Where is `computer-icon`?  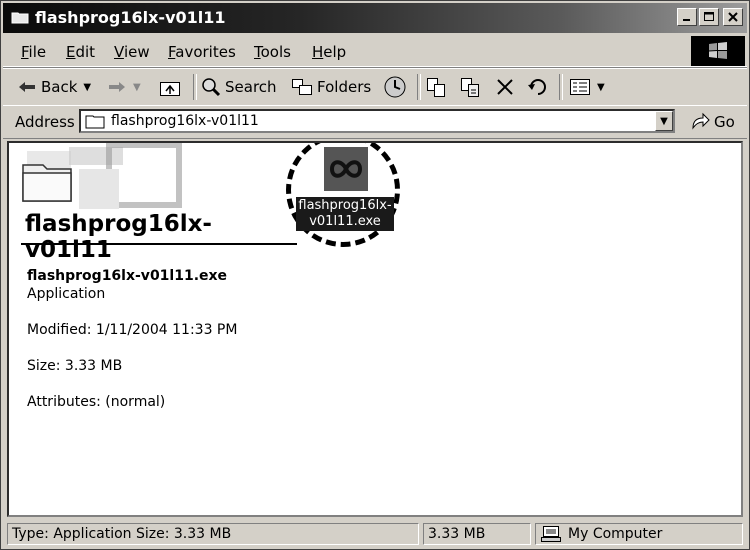 computer-icon is located at coordinates (551, 534).